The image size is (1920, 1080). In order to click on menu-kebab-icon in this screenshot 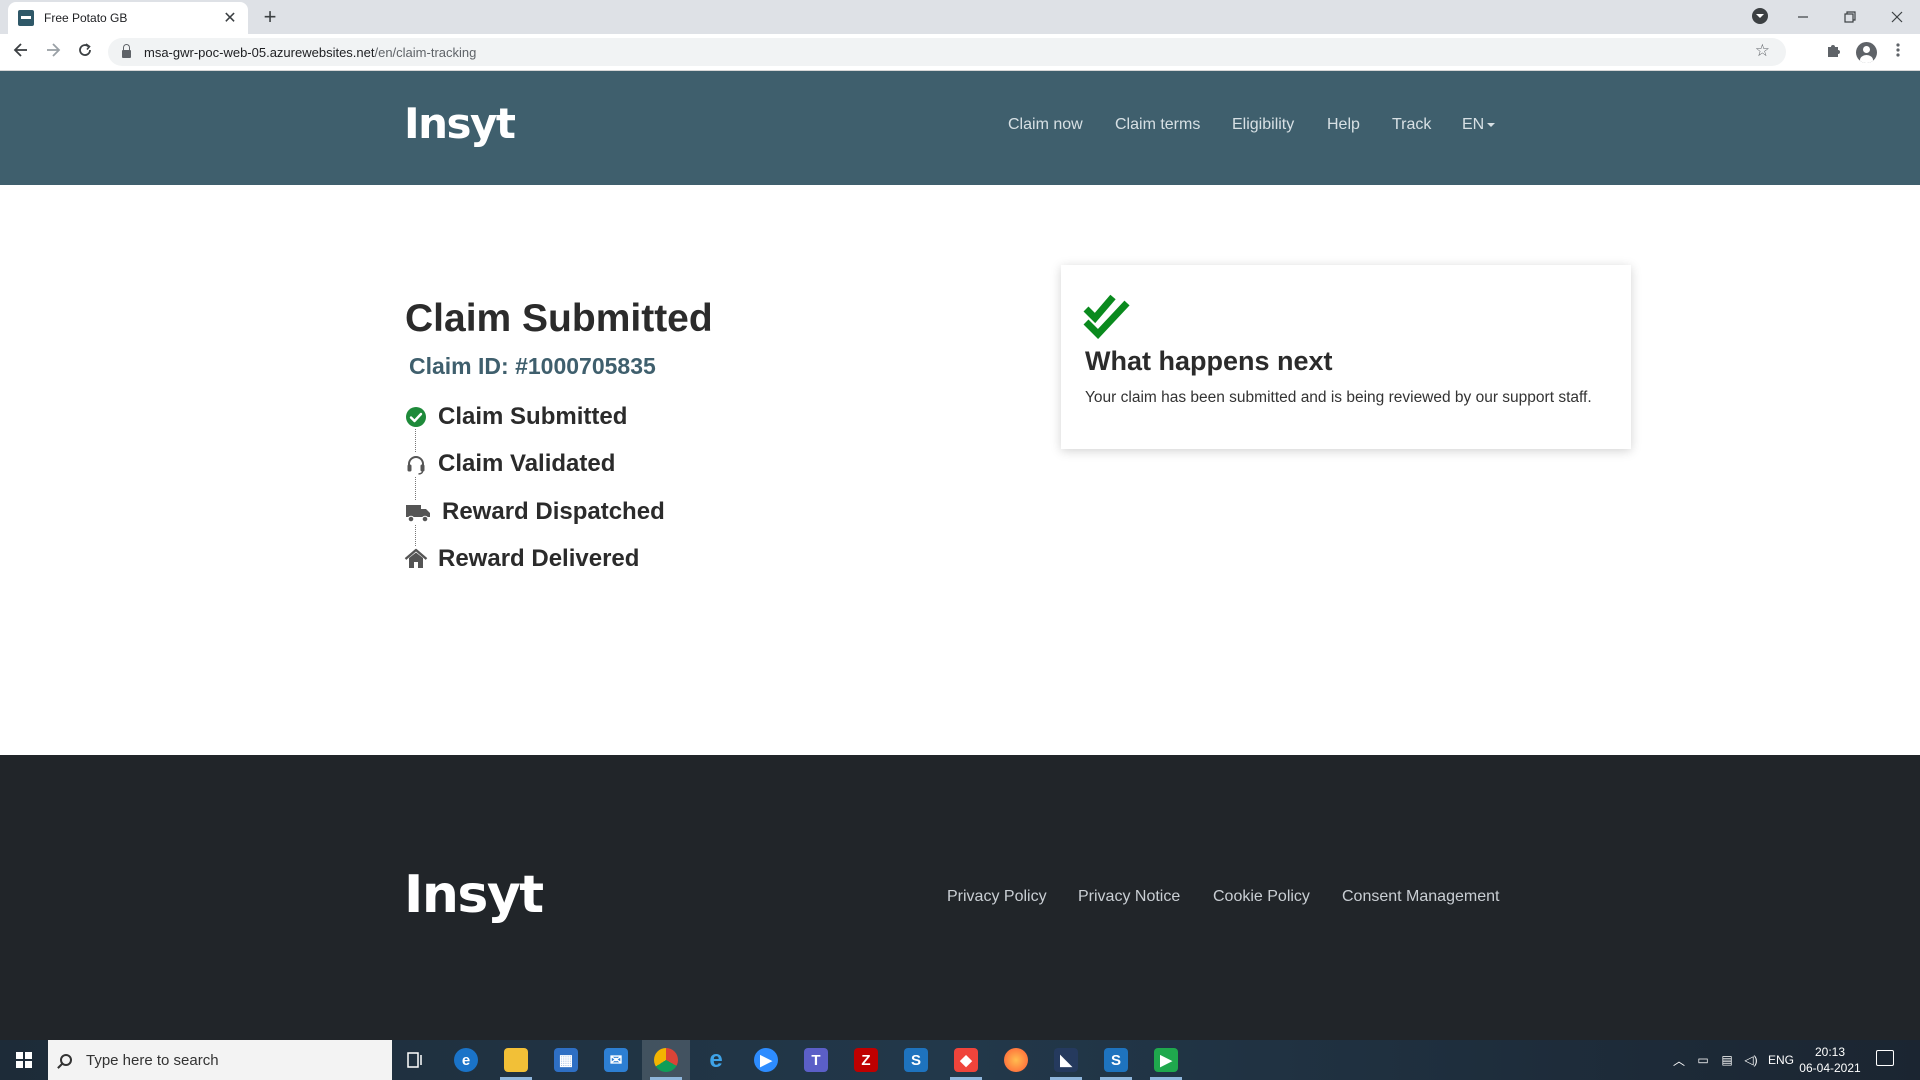, I will do `click(1898, 52)`.